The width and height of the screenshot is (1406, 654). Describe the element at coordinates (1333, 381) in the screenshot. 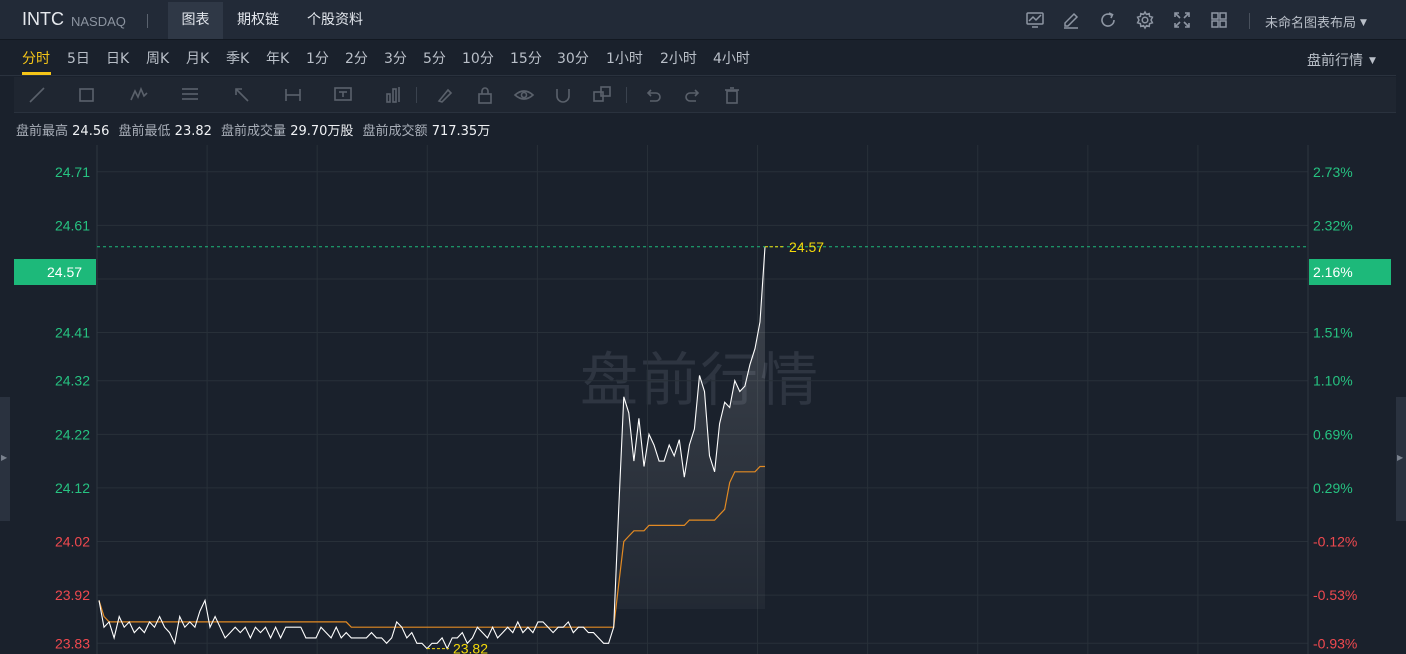

I see `percent-axis-tick-label: 1.10%` at that location.